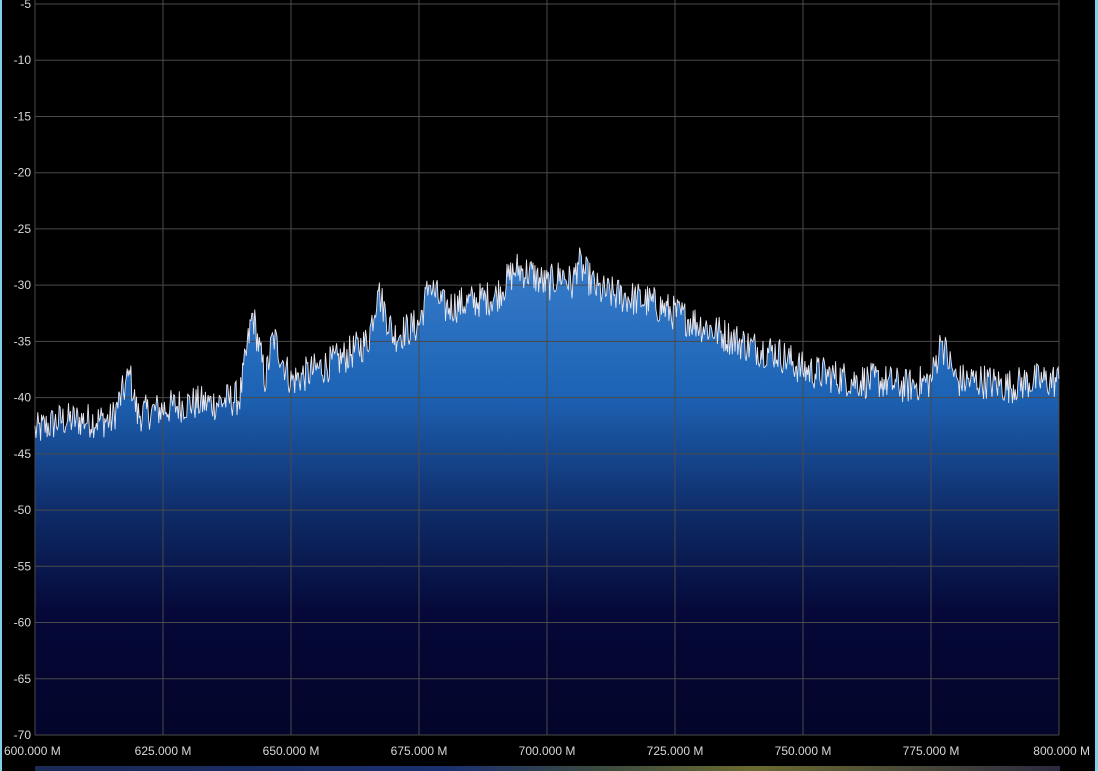  I want to click on y-tick-label: -30, so click(23, 285).